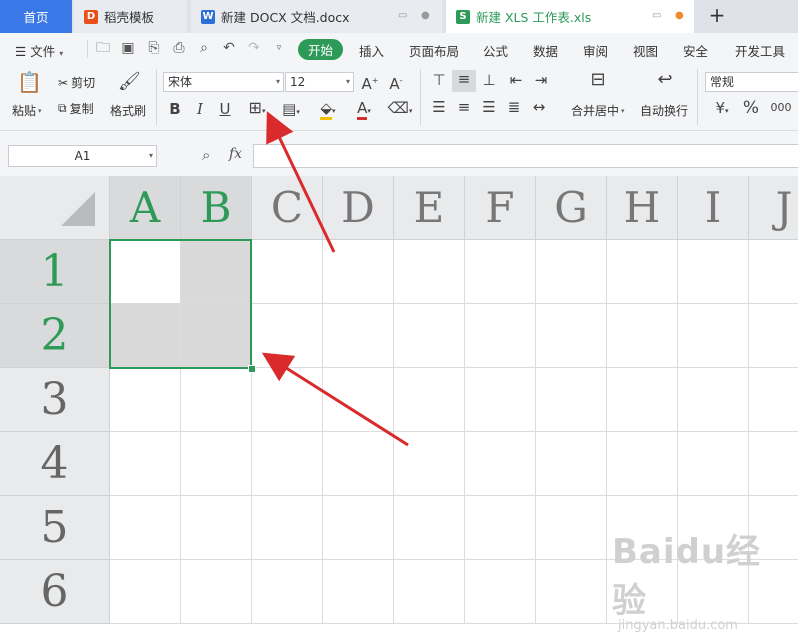 The image size is (798, 633). I want to click on cell-c2, so click(287, 336).